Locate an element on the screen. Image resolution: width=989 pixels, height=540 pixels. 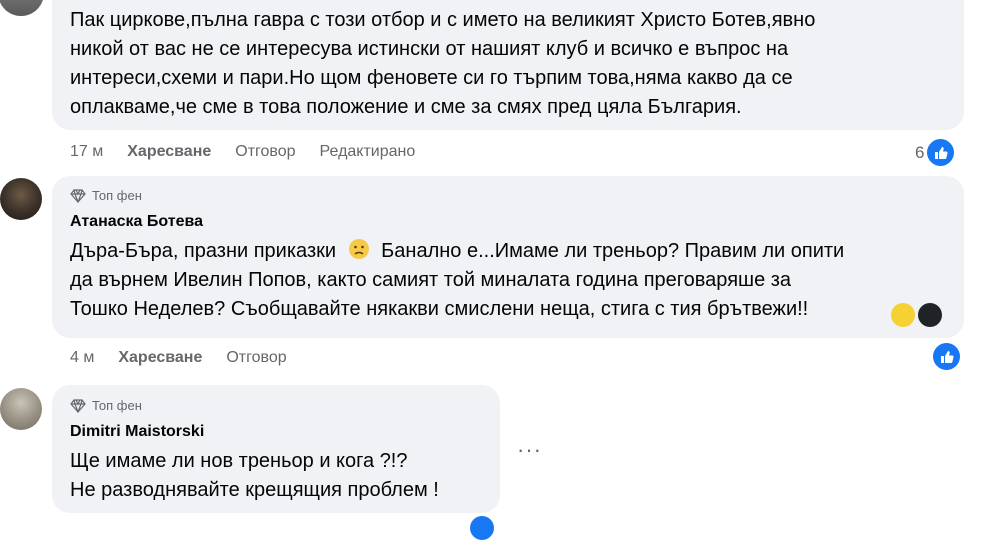
reaction-summary is located at coordinates (946, 356).